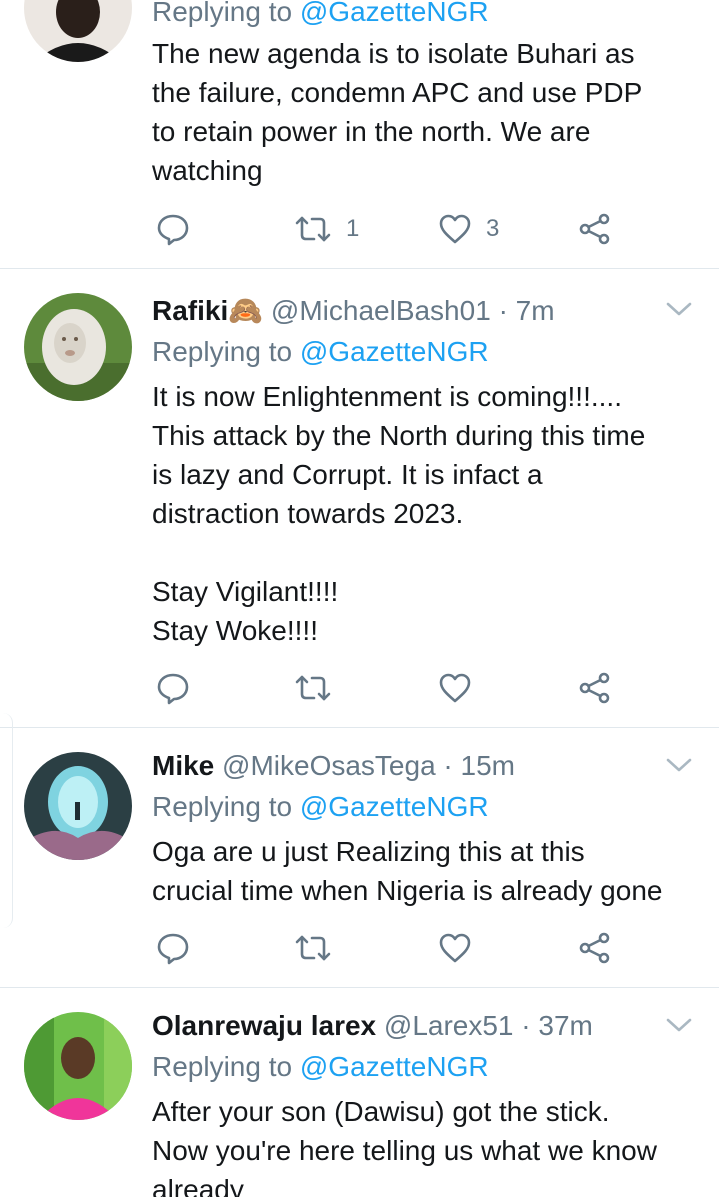 The width and height of the screenshot is (719, 1197). I want to click on tweet-header: Olanrewaju larex @Larex51 · 37m, so click(372, 1025).